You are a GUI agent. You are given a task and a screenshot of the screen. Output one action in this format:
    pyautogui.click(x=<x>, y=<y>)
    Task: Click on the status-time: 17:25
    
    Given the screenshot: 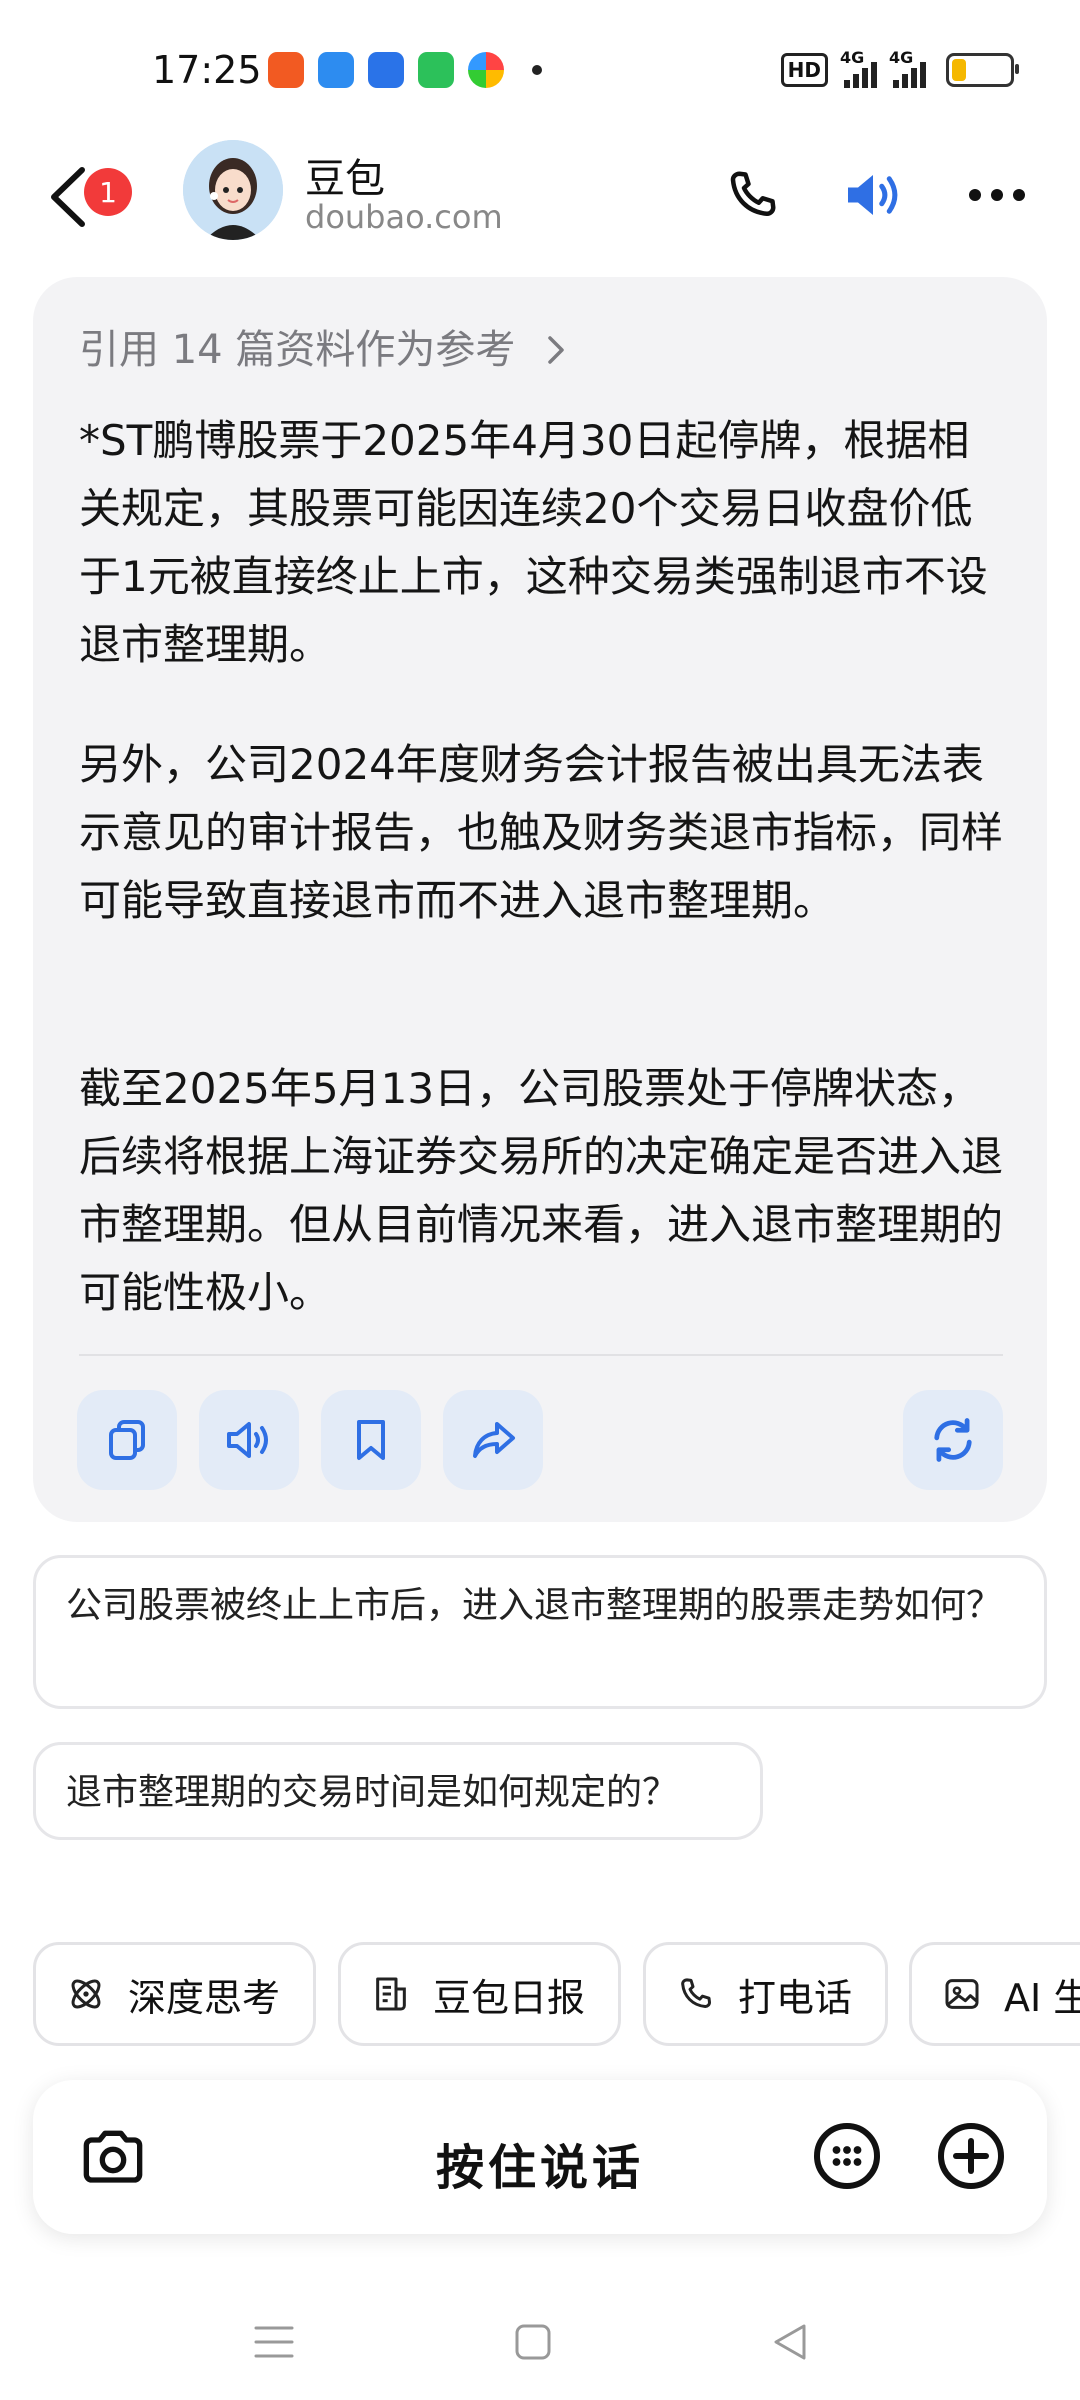 What is the action you would take?
    pyautogui.click(x=207, y=70)
    